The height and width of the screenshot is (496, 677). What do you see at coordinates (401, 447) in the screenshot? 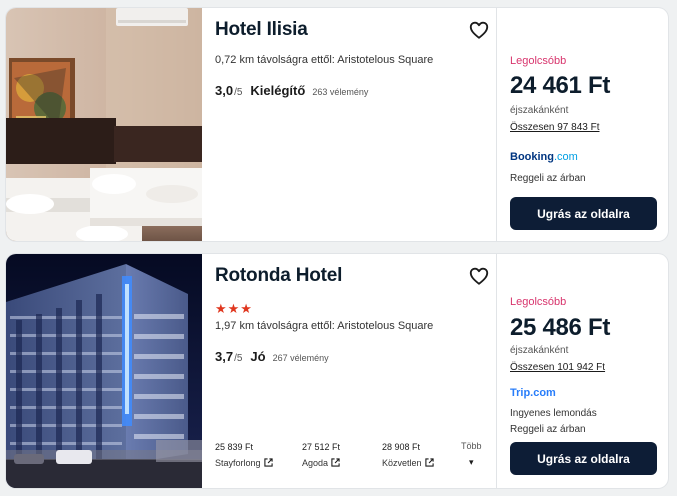
I see `offer-price: 28 908 Ft` at bounding box center [401, 447].